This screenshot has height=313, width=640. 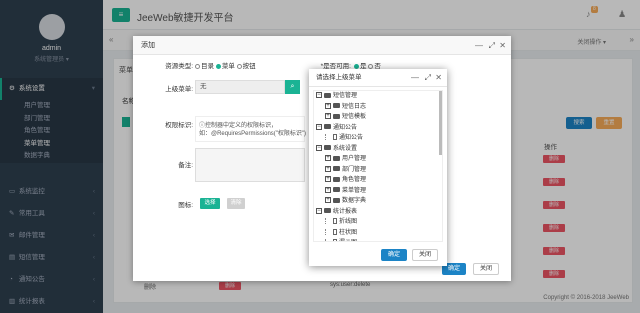 What do you see at coordinates (197, 66) in the screenshot?
I see `radio-directory` at bounding box center [197, 66].